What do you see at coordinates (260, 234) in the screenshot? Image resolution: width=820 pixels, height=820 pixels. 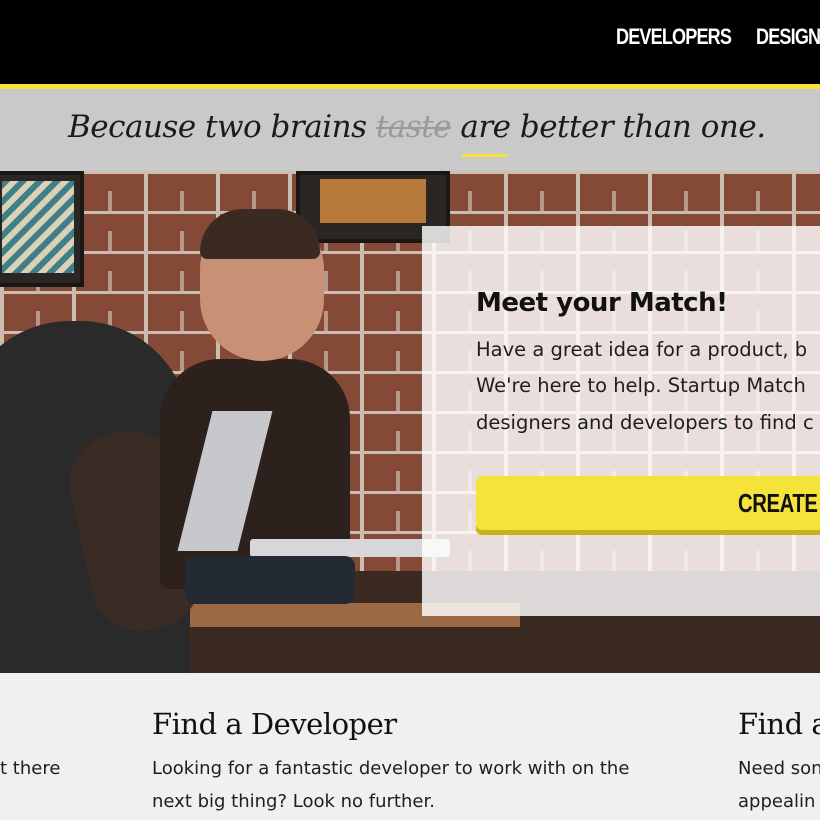 I see `person-center-hair` at bounding box center [260, 234].